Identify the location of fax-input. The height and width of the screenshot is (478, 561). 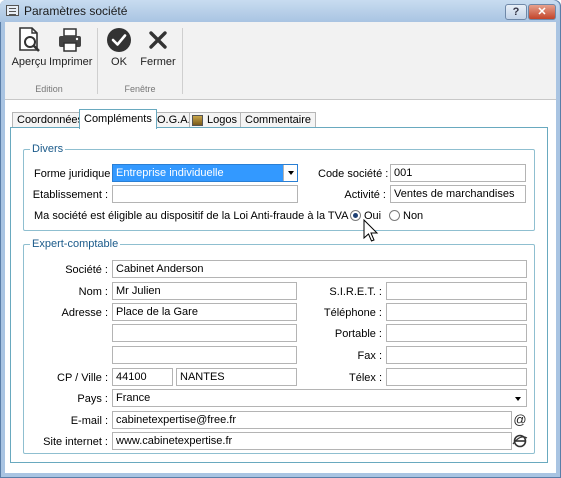
(456, 355).